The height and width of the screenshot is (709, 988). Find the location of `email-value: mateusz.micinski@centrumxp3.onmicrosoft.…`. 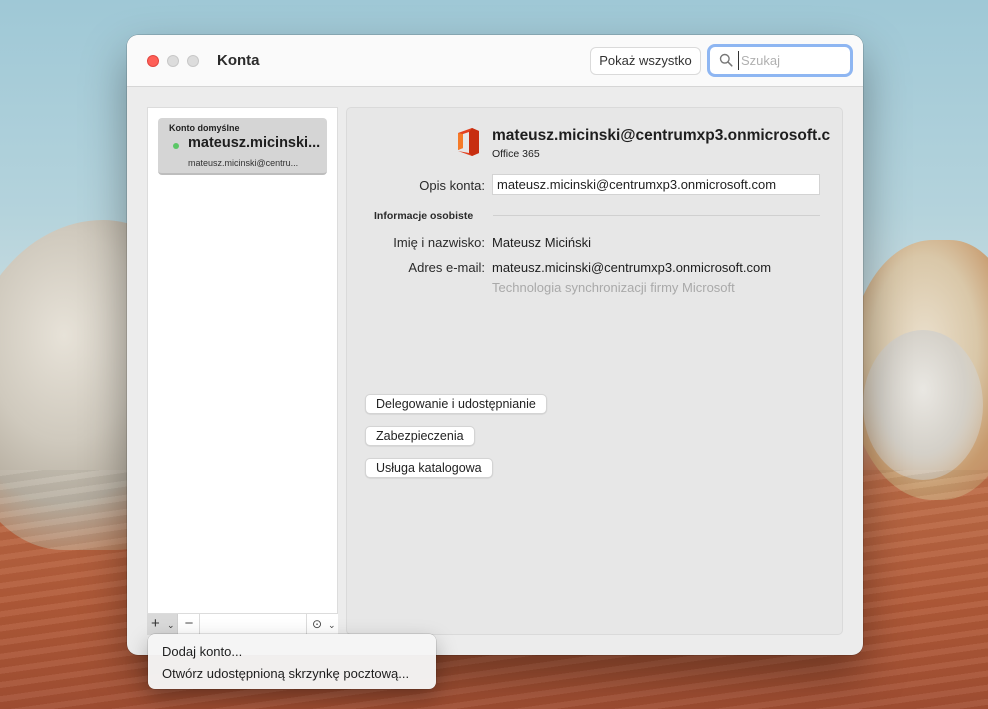

email-value: mateusz.micinski@centrumxp3.onmicrosoft.… is located at coordinates (632, 267).